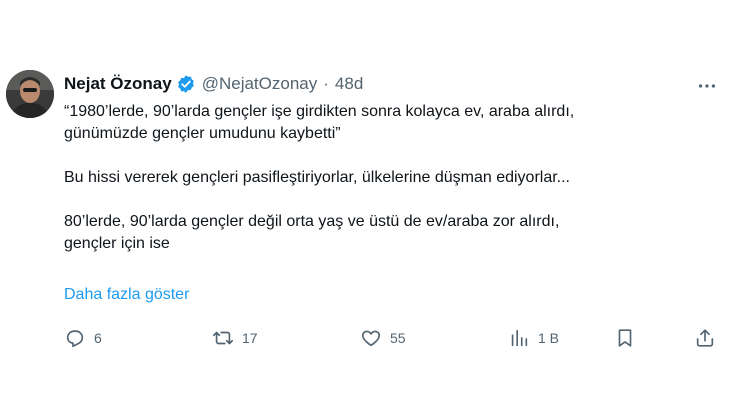 The height and width of the screenshot is (420, 730). Describe the element at coordinates (117, 243) in the screenshot. I see `tweet-line: gençler için ise` at that location.